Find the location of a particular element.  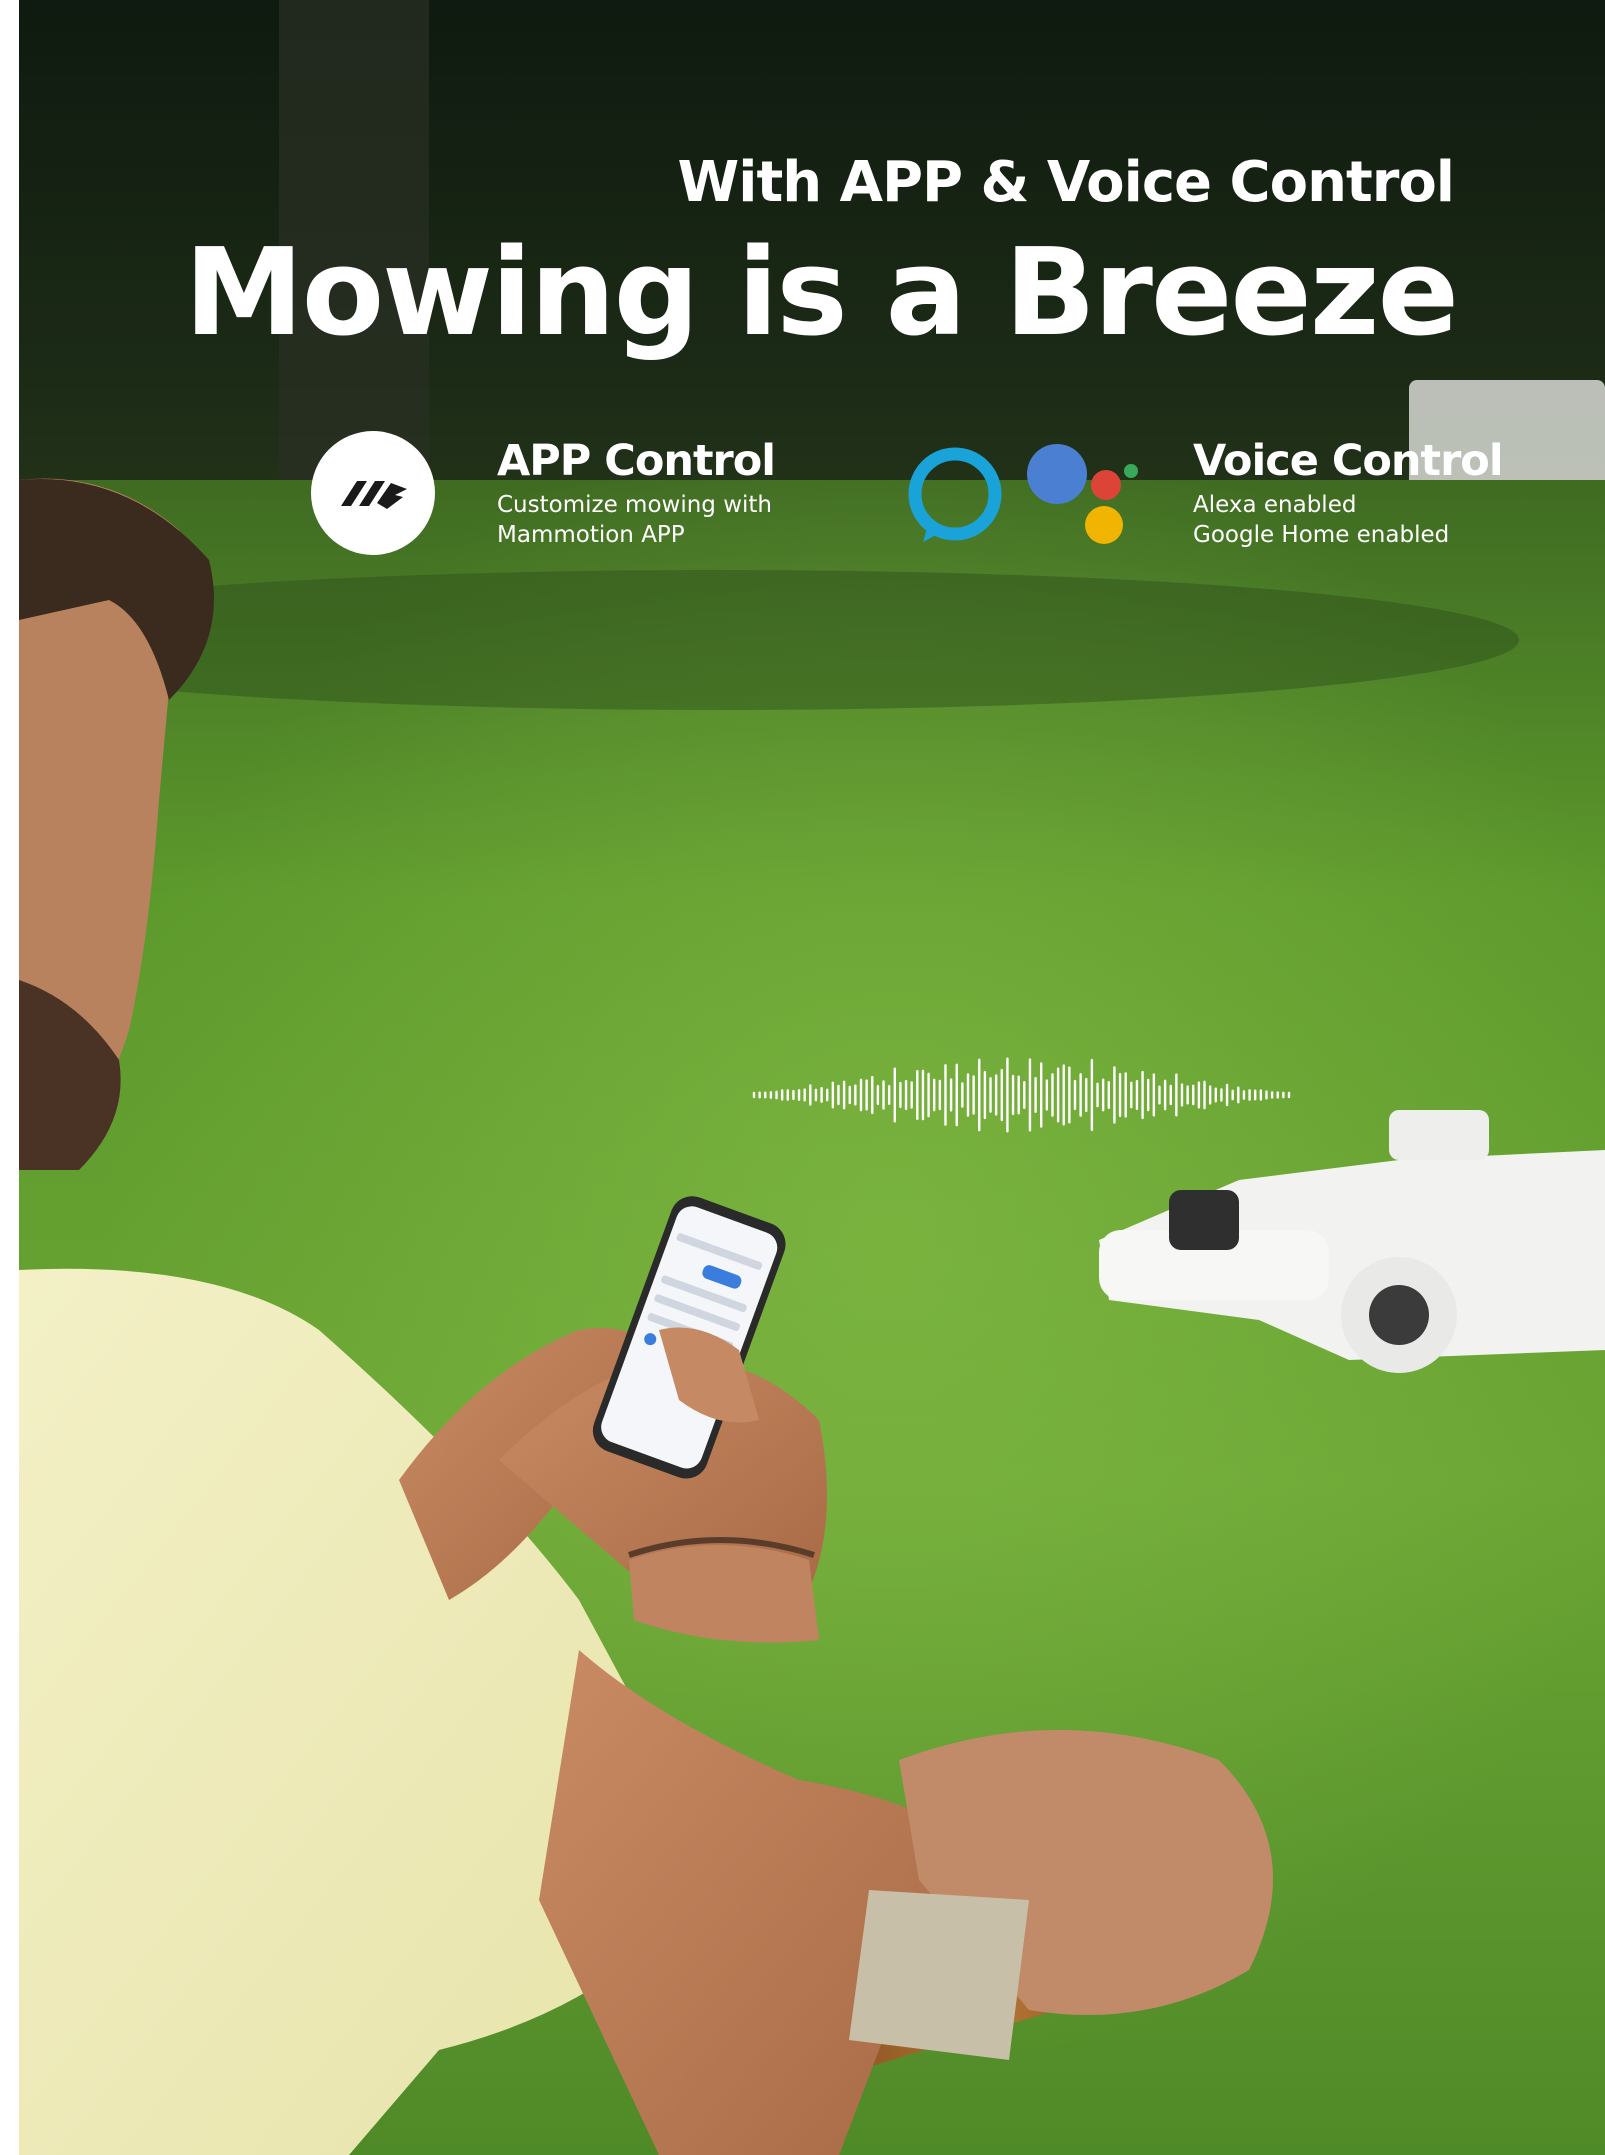

google-assistant-dots-icon is located at coordinates (1083, 496).